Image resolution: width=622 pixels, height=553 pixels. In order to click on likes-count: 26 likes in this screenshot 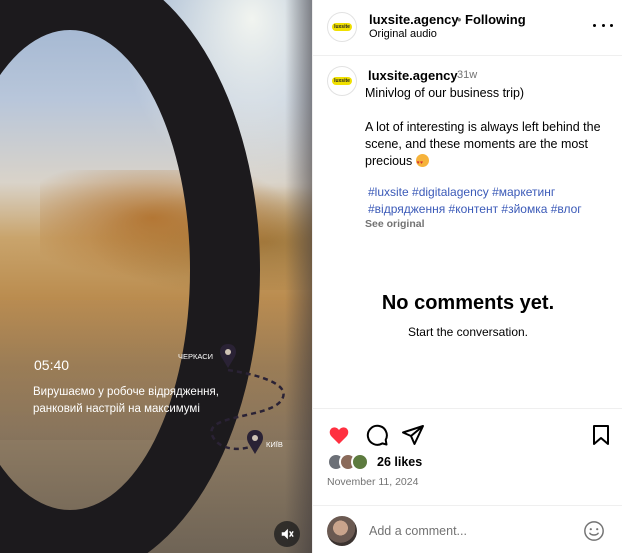, I will do `click(399, 462)`.